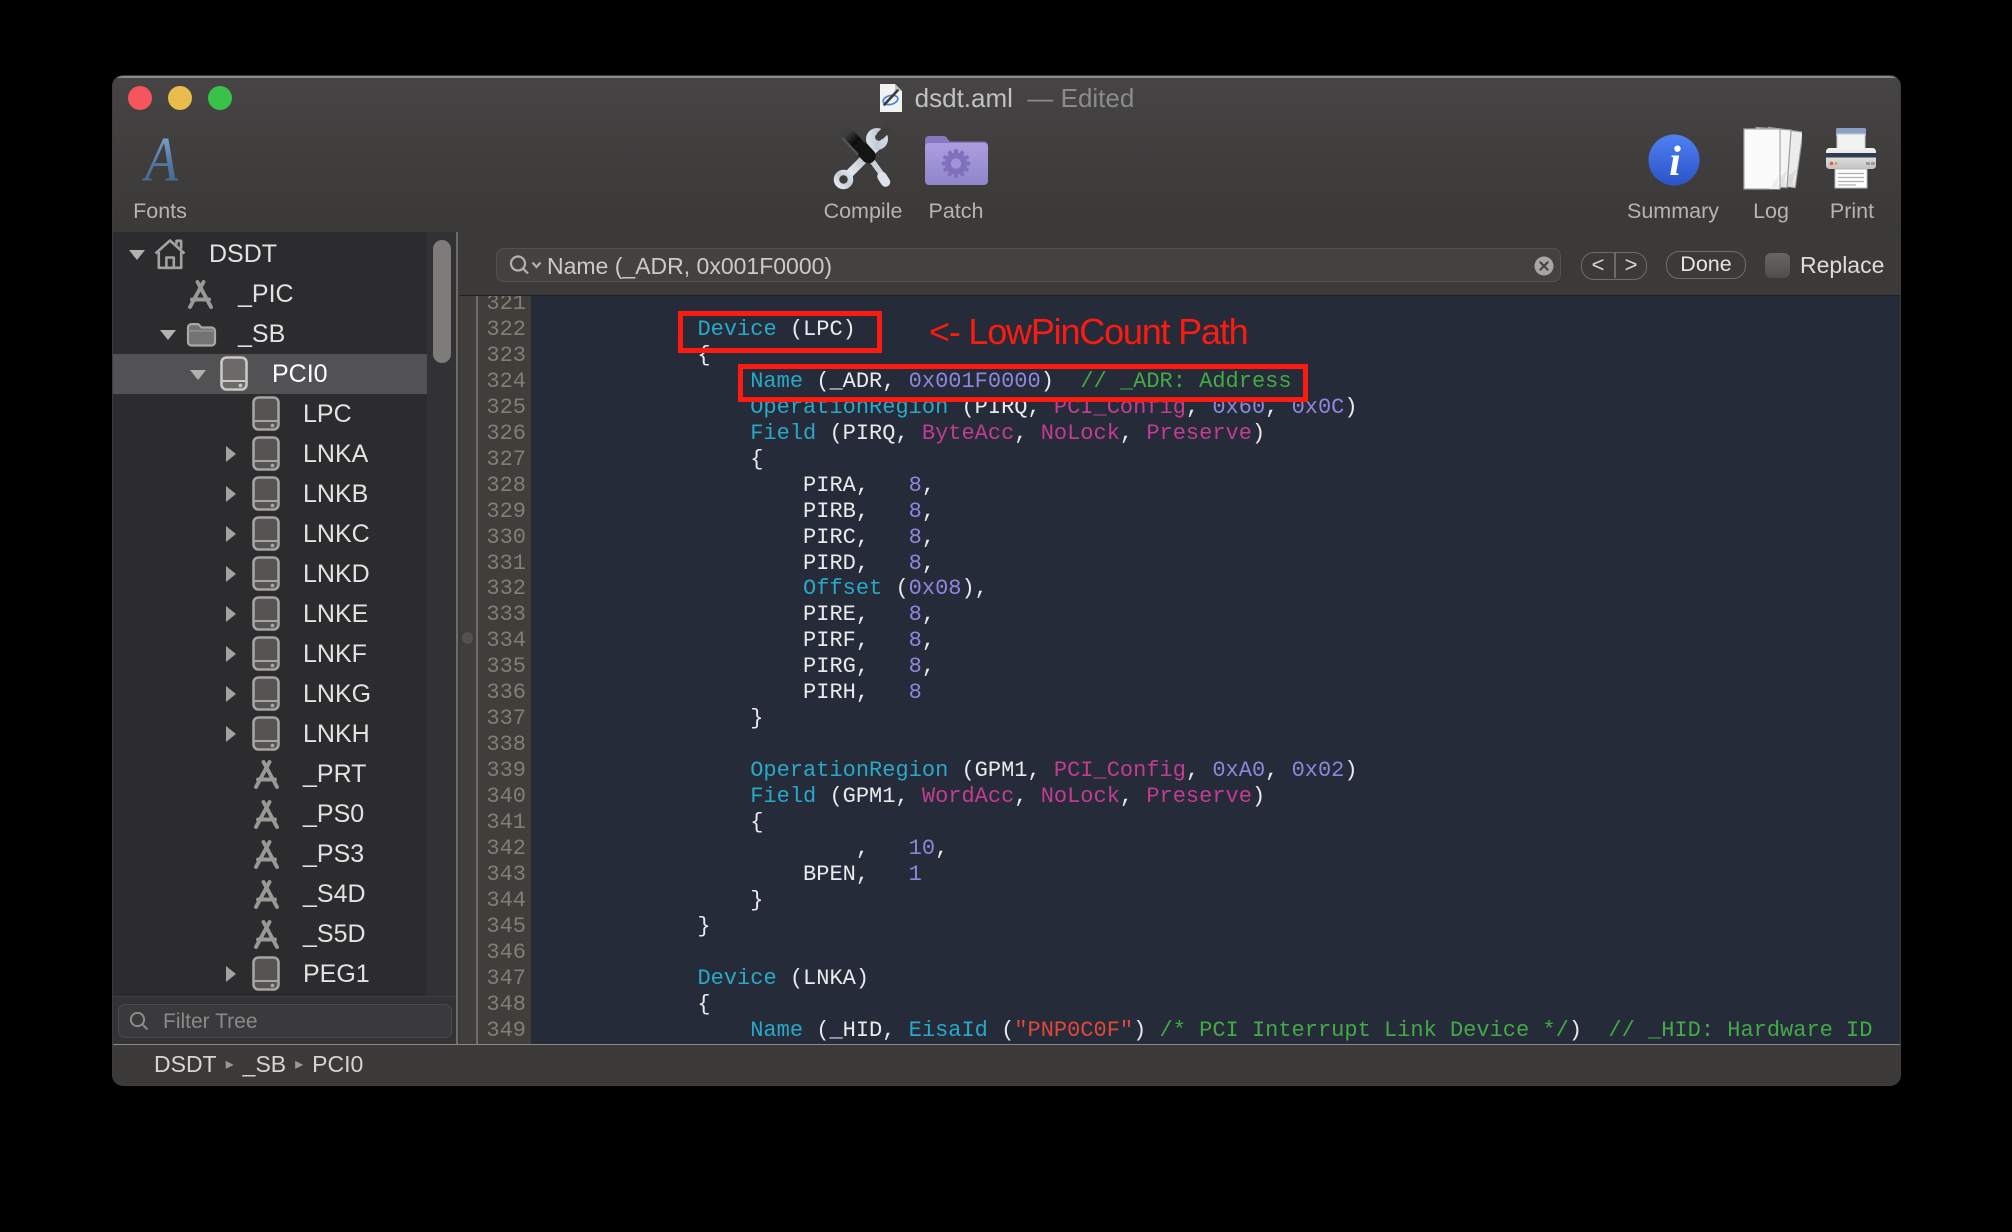 This screenshot has width=2012, height=1232. What do you see at coordinates (160, 158) in the screenshot?
I see `svg-text: A` at bounding box center [160, 158].